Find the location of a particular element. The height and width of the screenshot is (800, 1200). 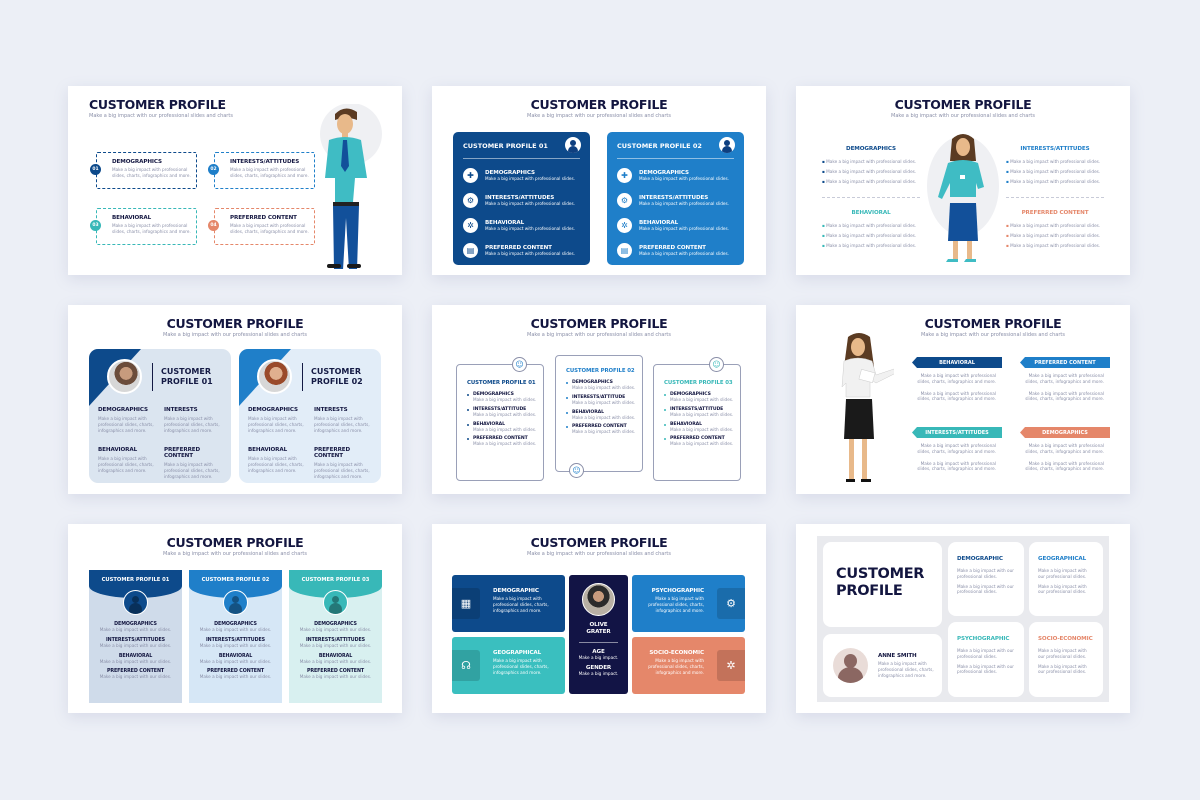

behavioral-banner: BEHAVIORAL is located at coordinates (957, 362).